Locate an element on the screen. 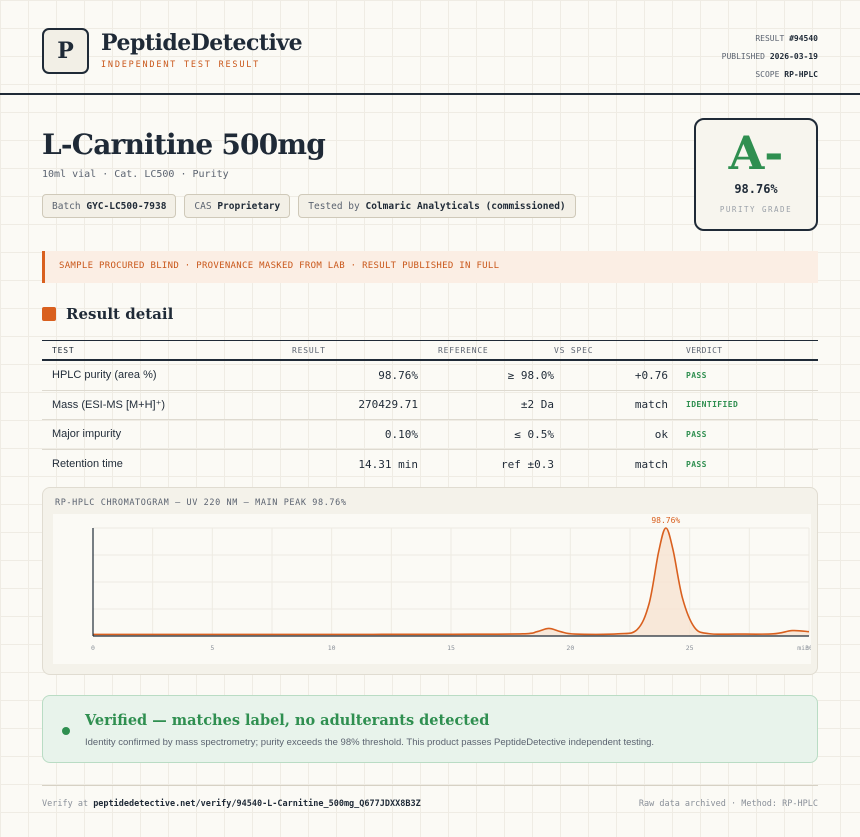 Image resolution: width=860 pixels, height=837 pixels. x-tick-label: 20 is located at coordinates (570, 648).